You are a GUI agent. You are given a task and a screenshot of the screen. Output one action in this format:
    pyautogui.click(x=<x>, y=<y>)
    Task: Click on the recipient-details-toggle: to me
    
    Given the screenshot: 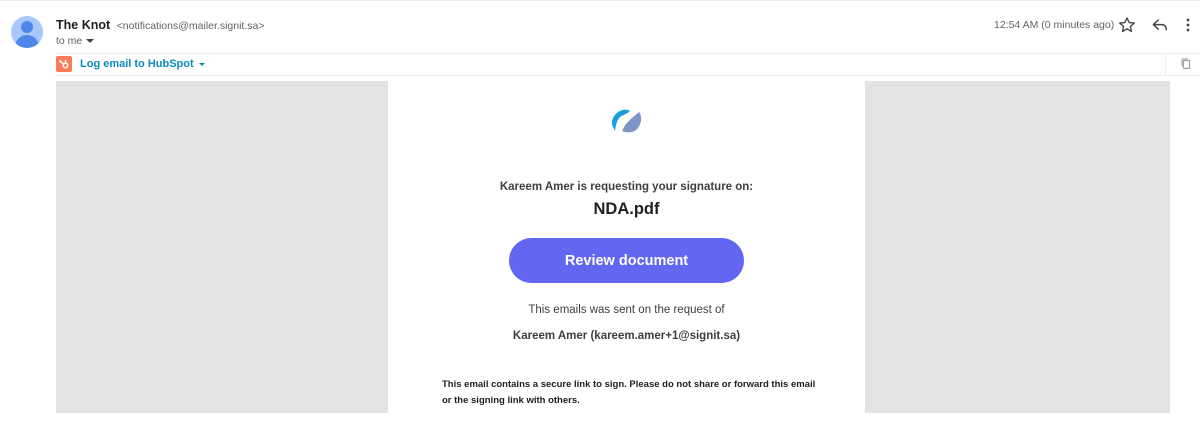 What is the action you would take?
    pyautogui.click(x=75, y=41)
    